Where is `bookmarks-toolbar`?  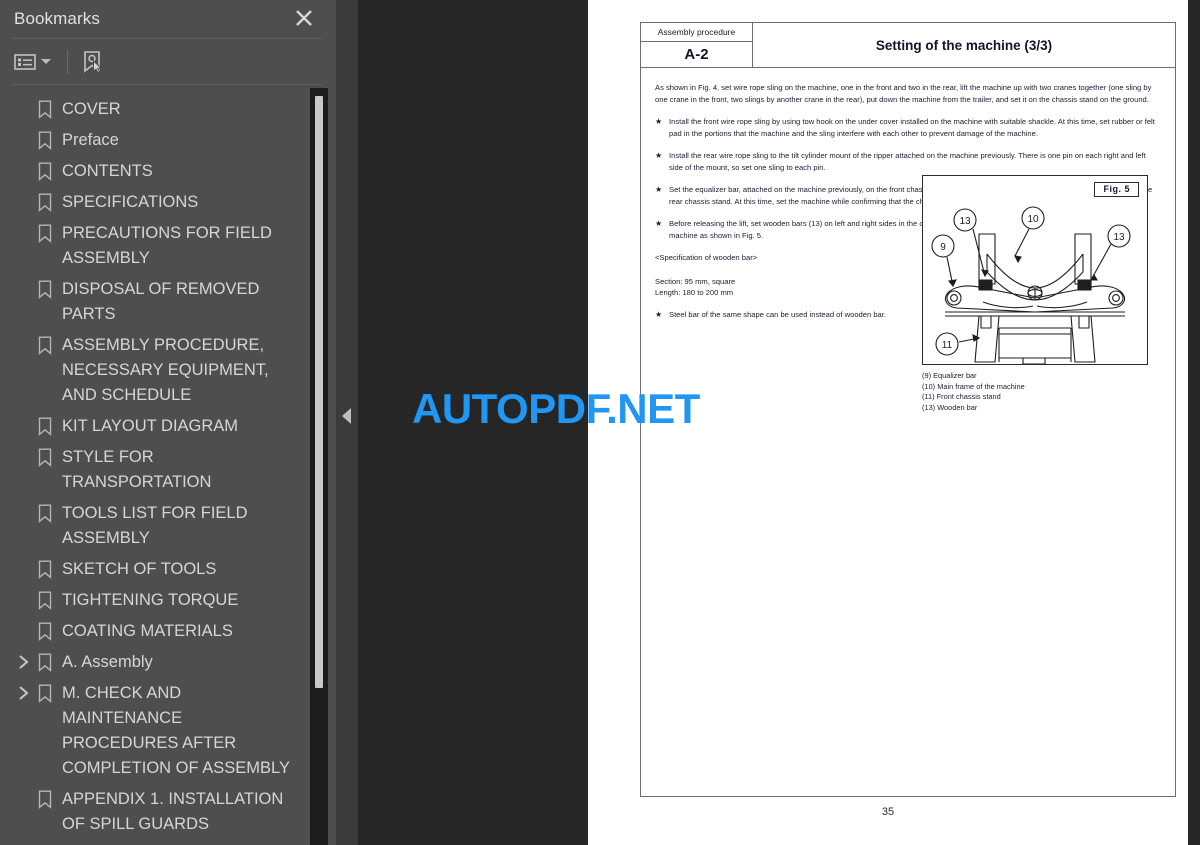
bookmarks-toolbar is located at coordinates (168, 61).